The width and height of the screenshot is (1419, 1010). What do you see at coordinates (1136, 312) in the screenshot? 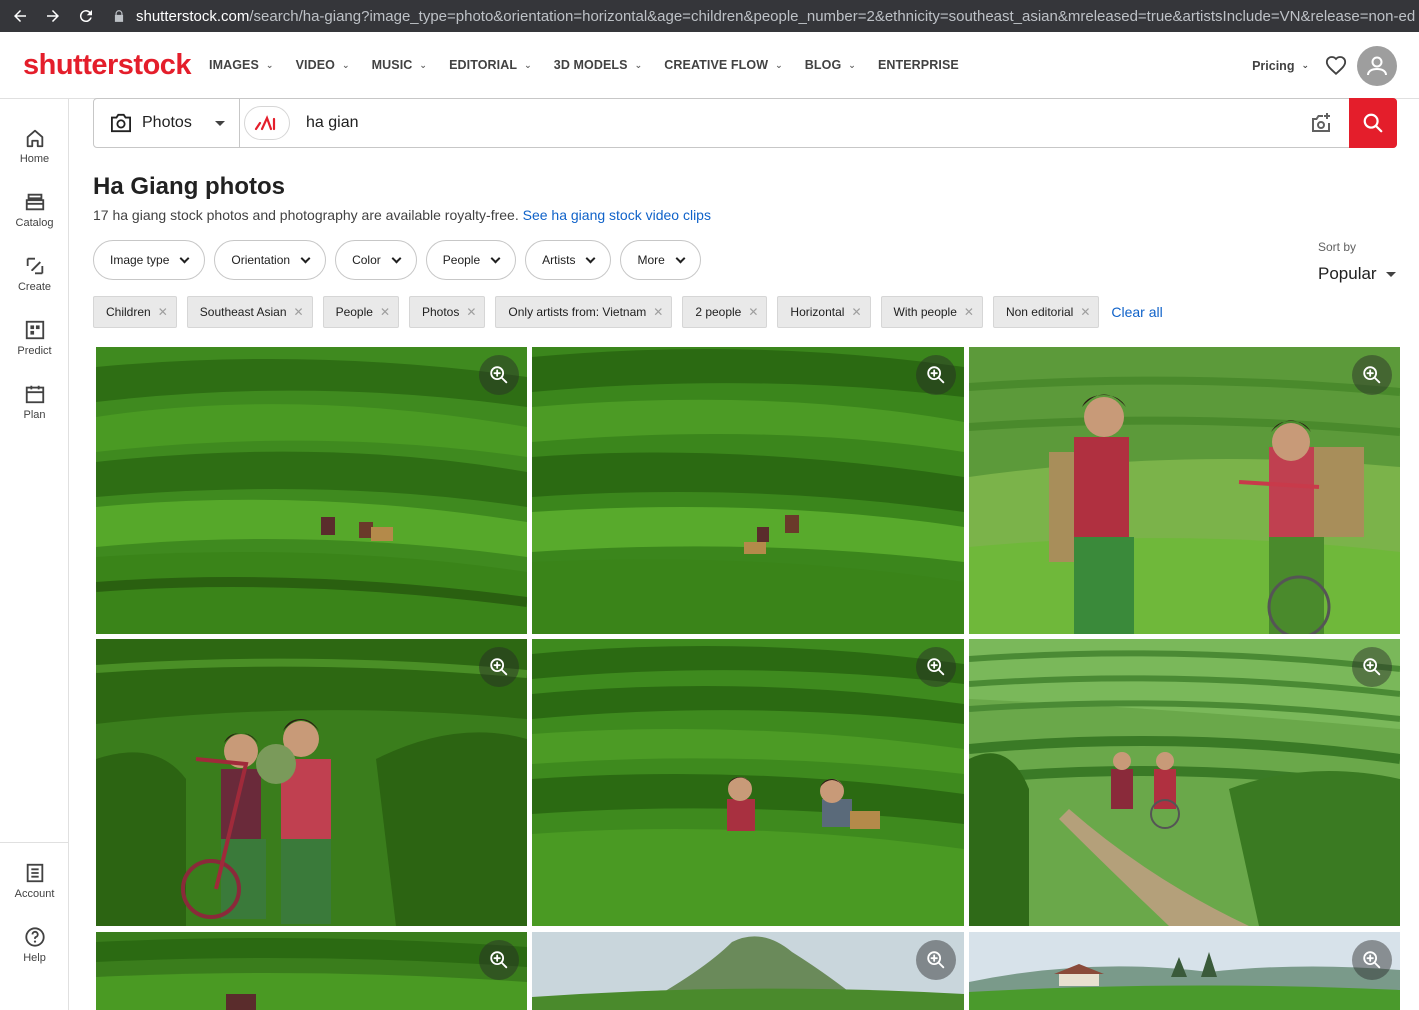
I see `clear-all-link: Clear all` at bounding box center [1136, 312].